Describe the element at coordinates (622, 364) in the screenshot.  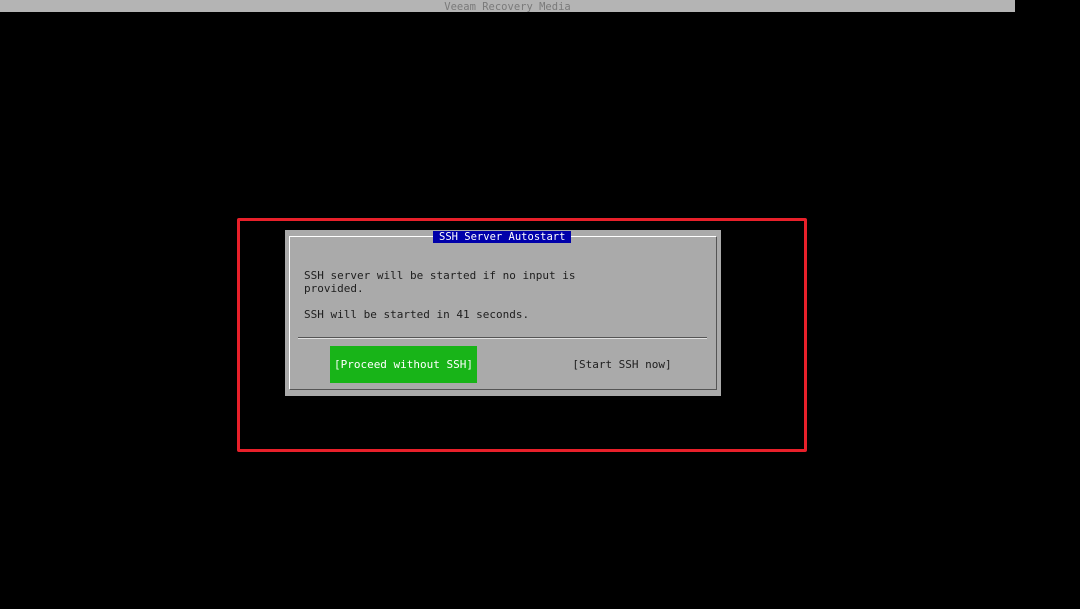
I see `start-ssh-now-button: [Start SSH now]` at that location.